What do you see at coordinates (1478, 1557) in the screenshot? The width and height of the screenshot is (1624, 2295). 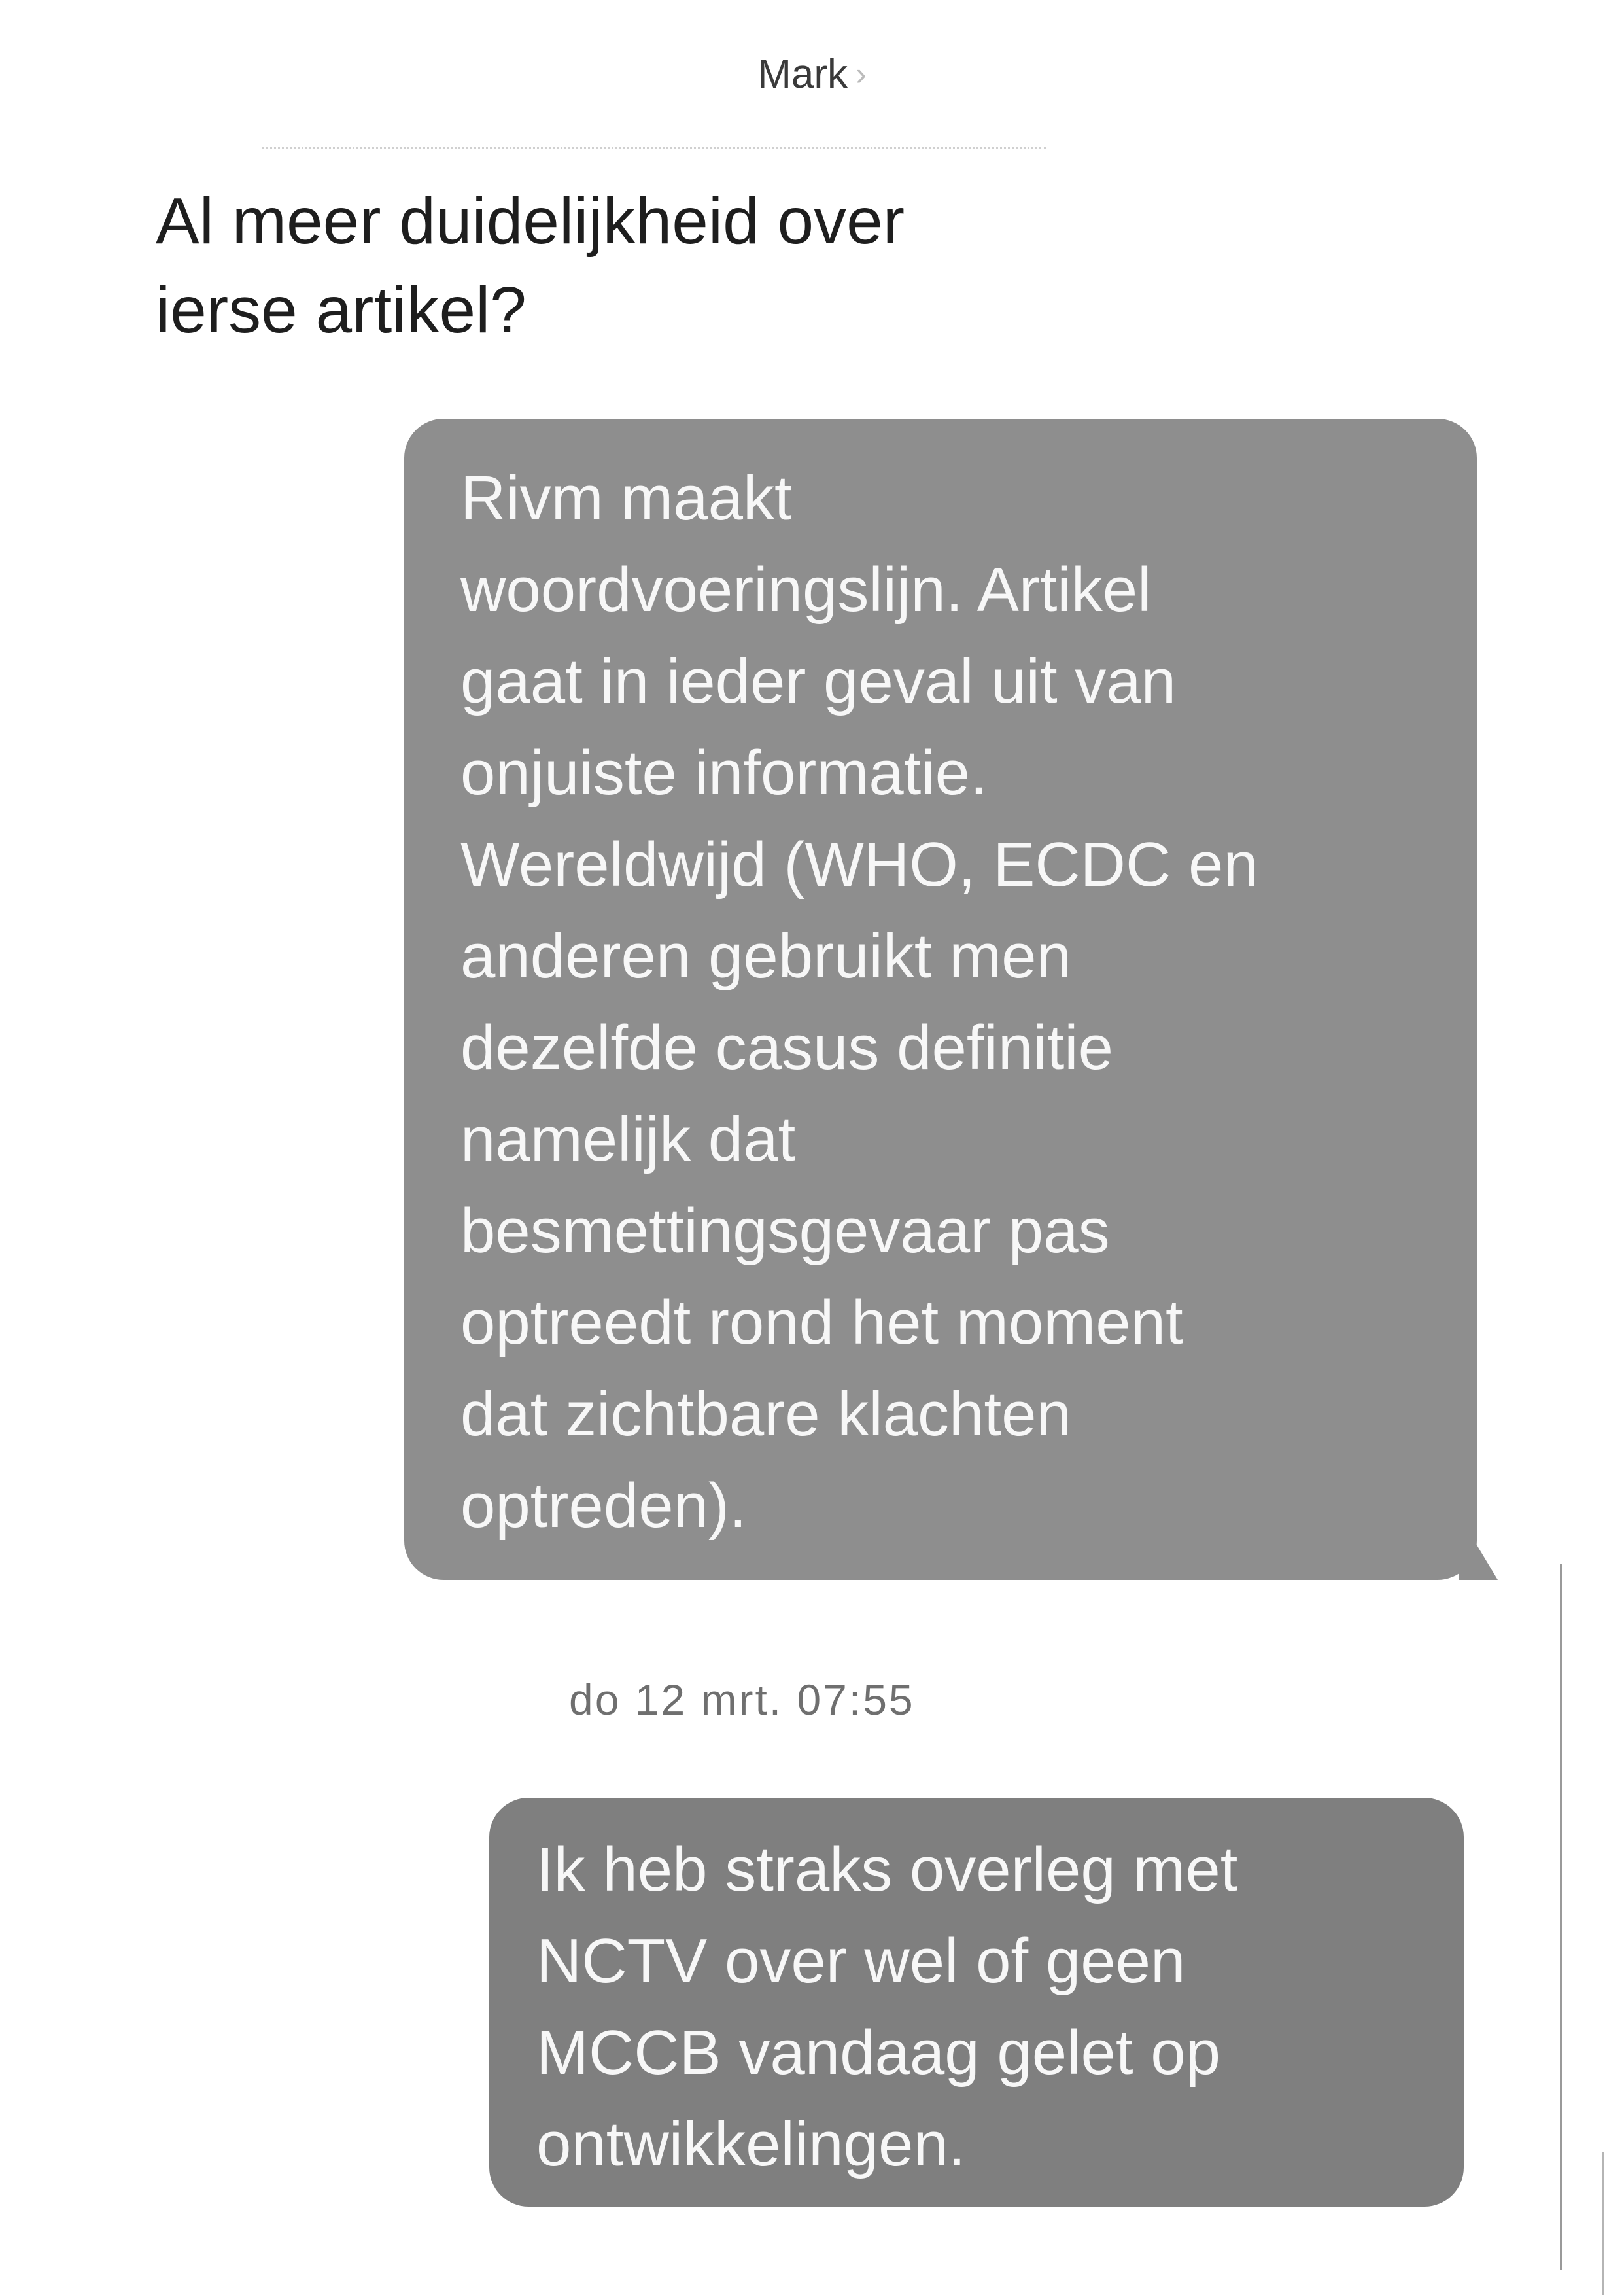 I see `bubble-tail` at bounding box center [1478, 1557].